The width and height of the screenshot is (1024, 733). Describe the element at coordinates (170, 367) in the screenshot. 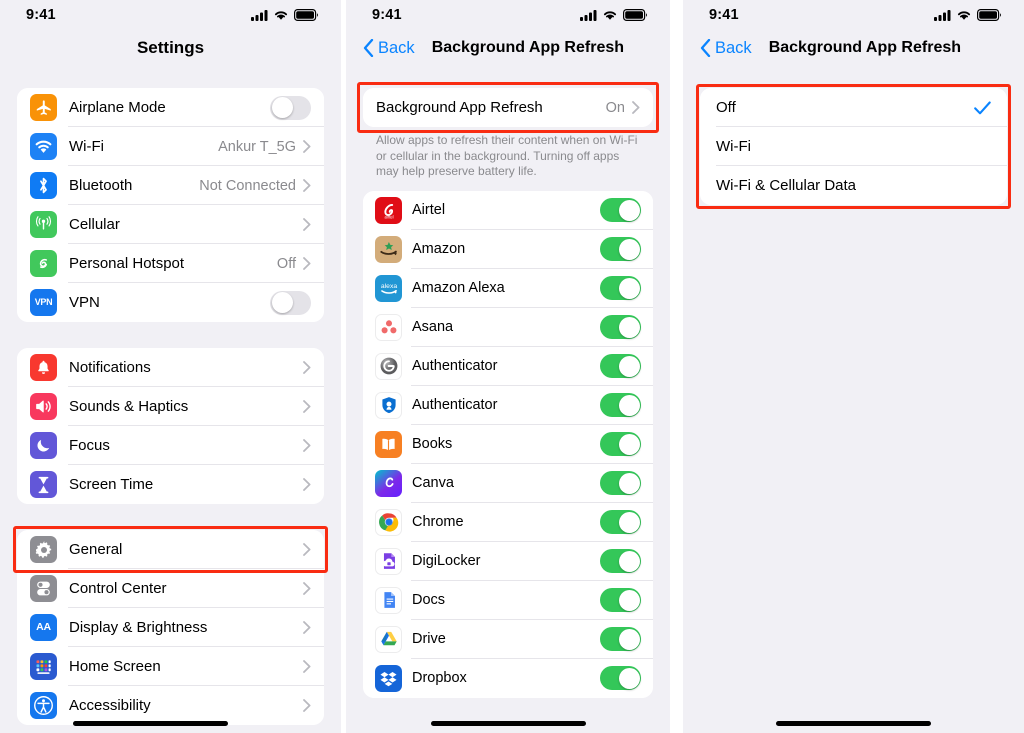

I see `settings-row-notifications: Notifications` at that location.